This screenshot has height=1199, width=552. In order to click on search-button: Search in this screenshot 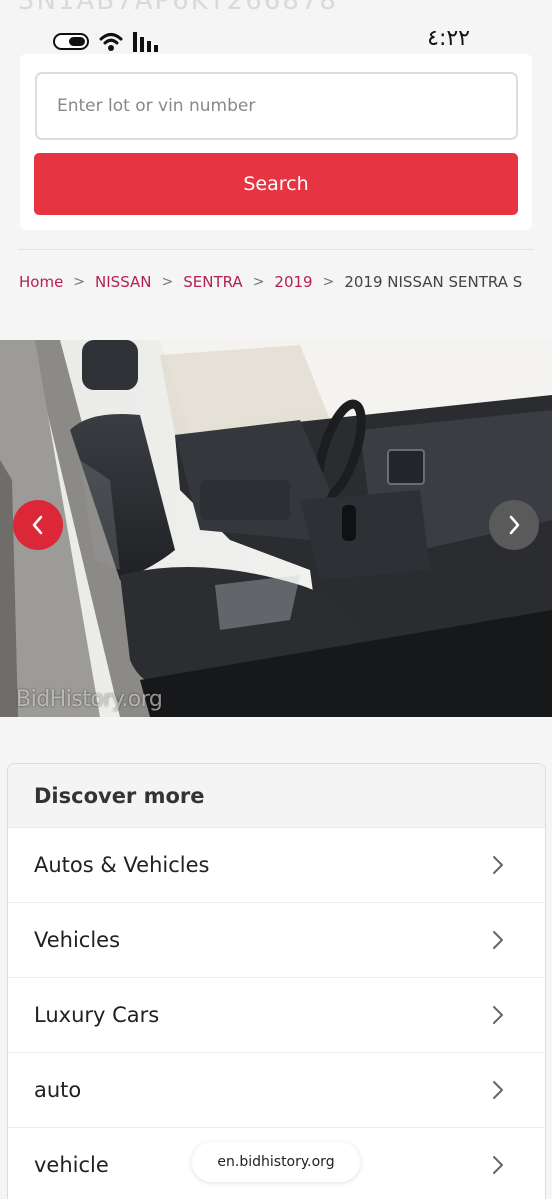, I will do `click(276, 184)`.